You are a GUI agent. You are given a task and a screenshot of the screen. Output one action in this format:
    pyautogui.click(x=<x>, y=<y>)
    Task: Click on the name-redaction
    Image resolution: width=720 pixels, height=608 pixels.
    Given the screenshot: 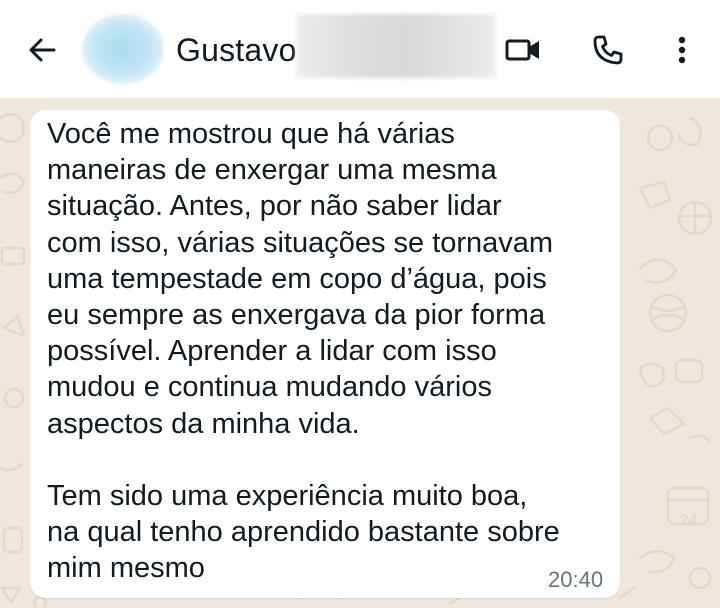 What is the action you would take?
    pyautogui.click(x=396, y=46)
    